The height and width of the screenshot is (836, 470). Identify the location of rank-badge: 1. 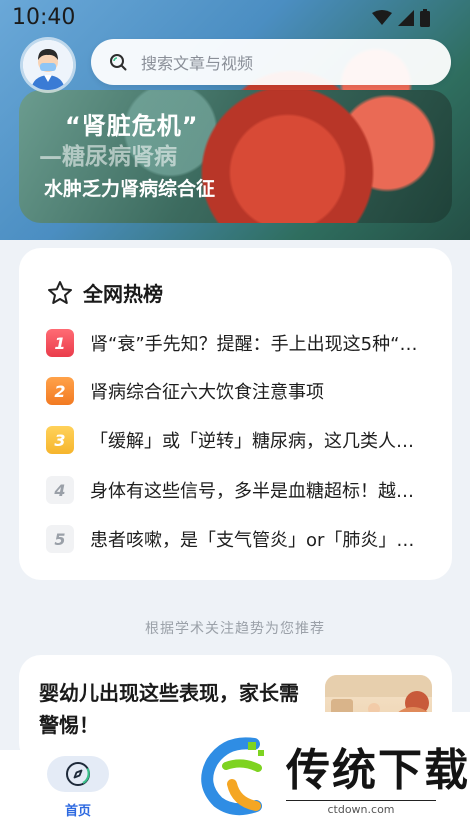
(60, 343).